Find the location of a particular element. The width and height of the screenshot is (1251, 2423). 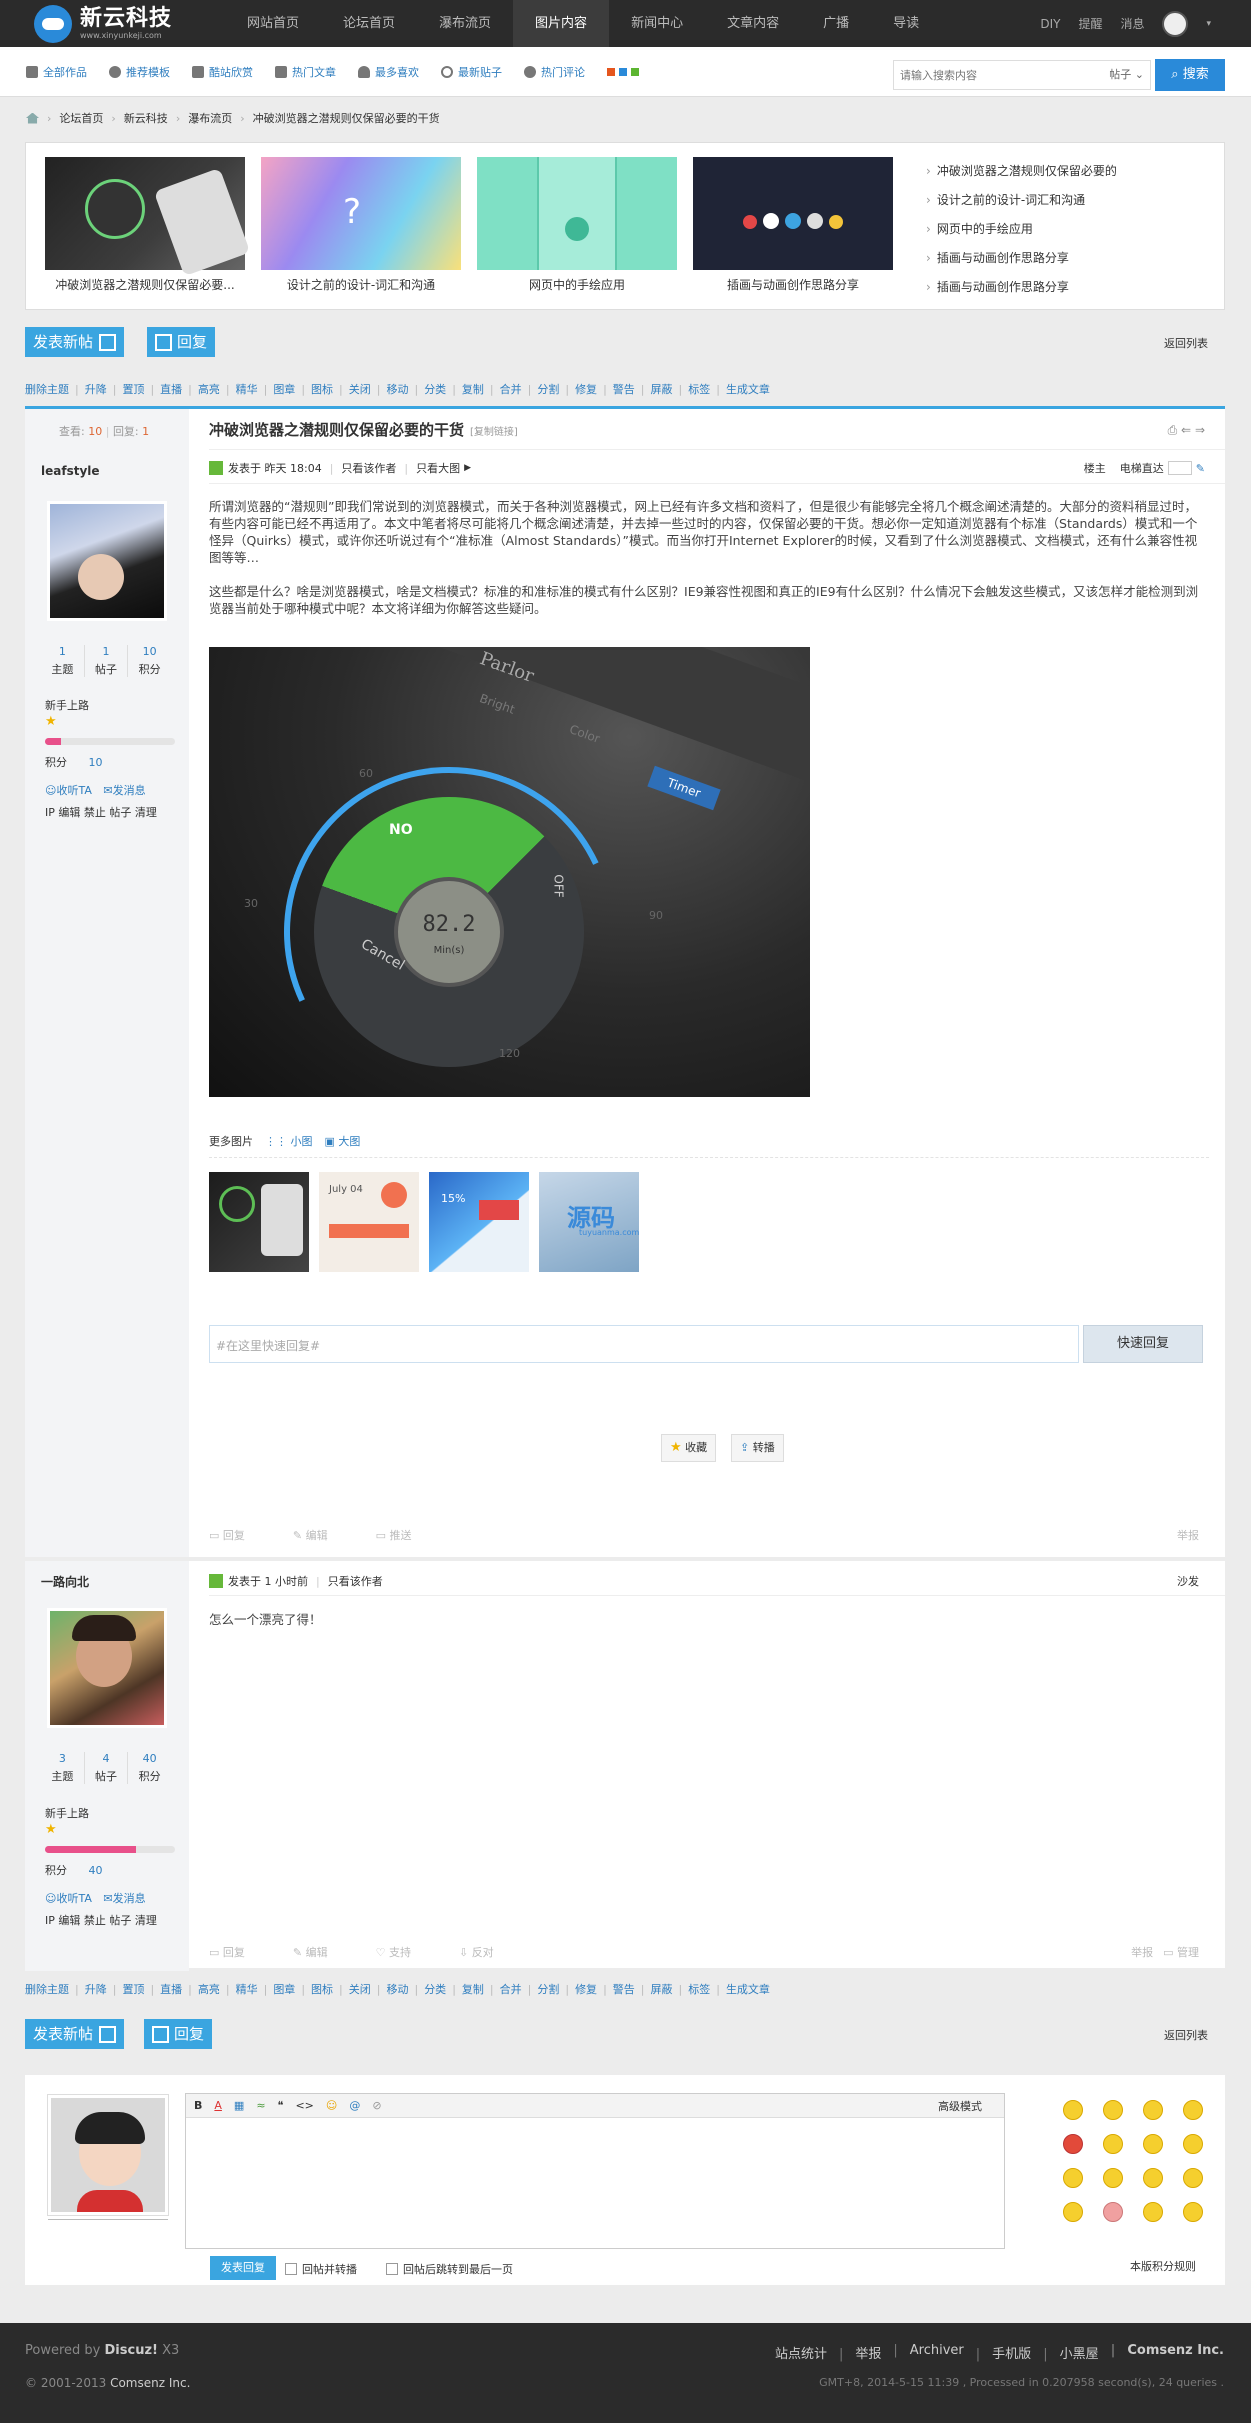

sub-item-newest: 最新贴子 is located at coordinates (471, 72).